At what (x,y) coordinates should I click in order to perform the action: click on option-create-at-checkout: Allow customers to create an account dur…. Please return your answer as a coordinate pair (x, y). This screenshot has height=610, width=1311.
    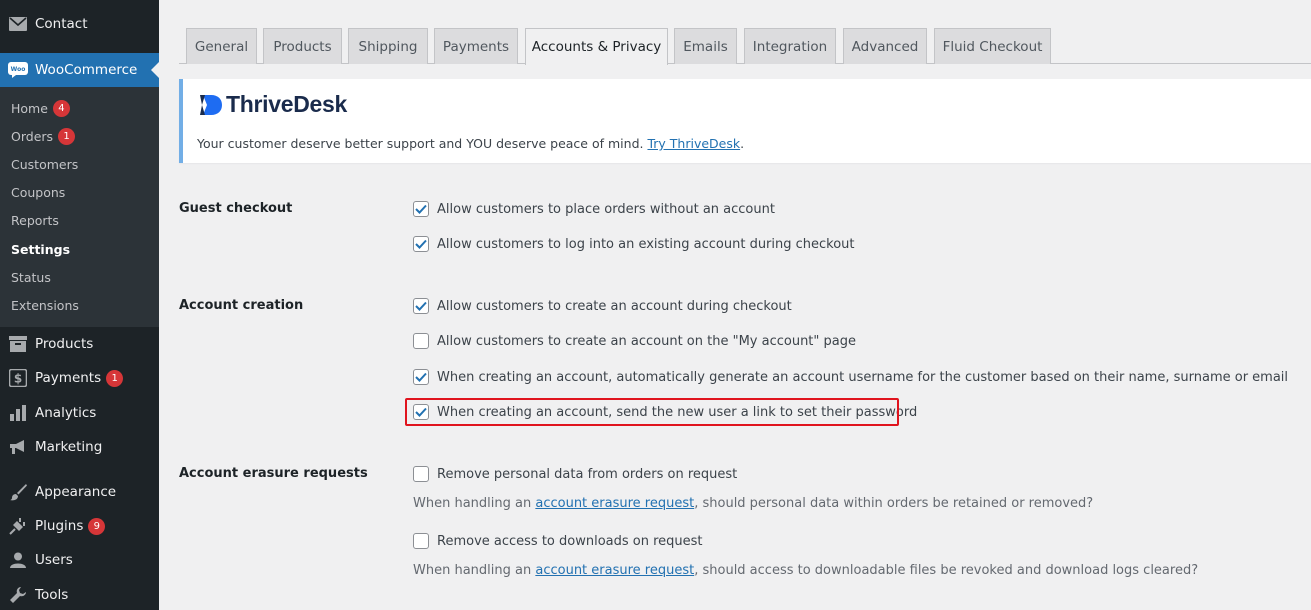
    Looking at the image, I should click on (602, 306).